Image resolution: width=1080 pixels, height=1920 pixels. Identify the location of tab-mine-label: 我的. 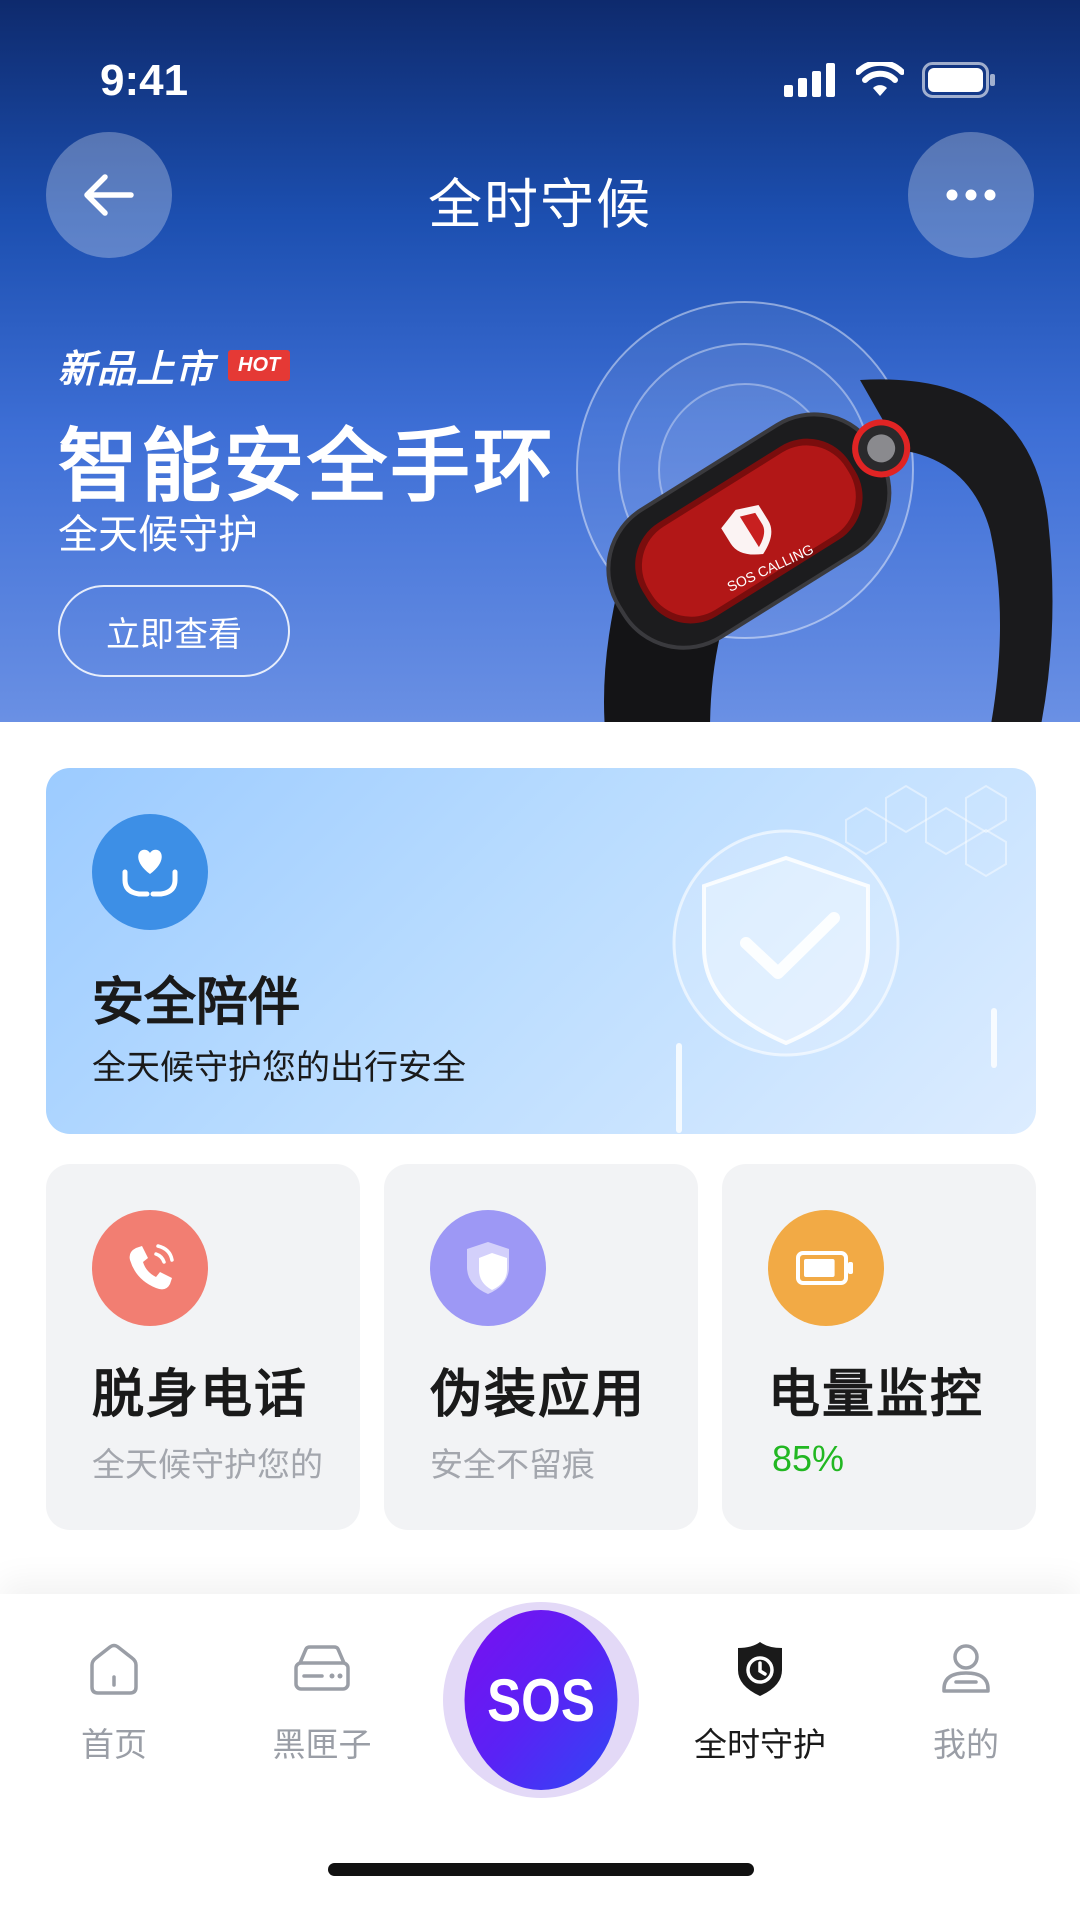
(966, 1744).